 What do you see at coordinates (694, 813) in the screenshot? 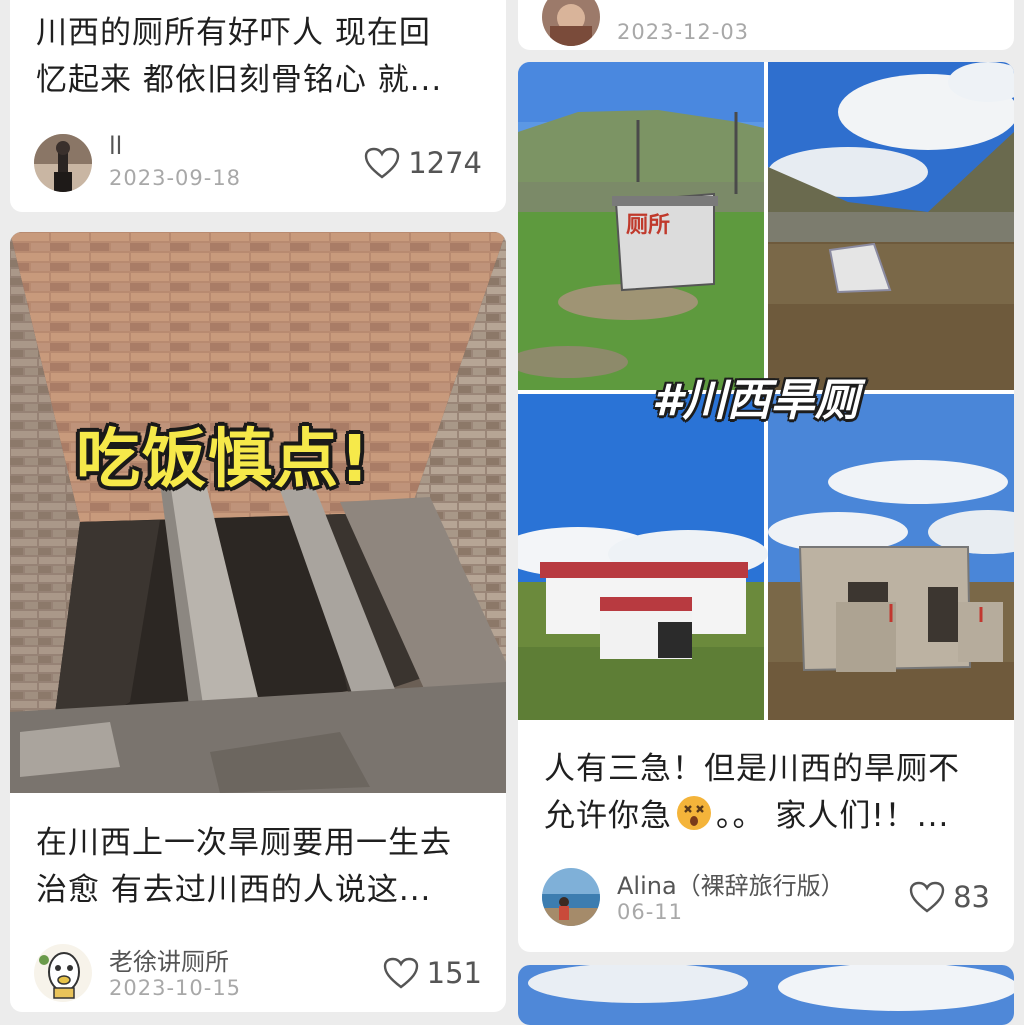
I see `dizzy-face-emoji` at bounding box center [694, 813].